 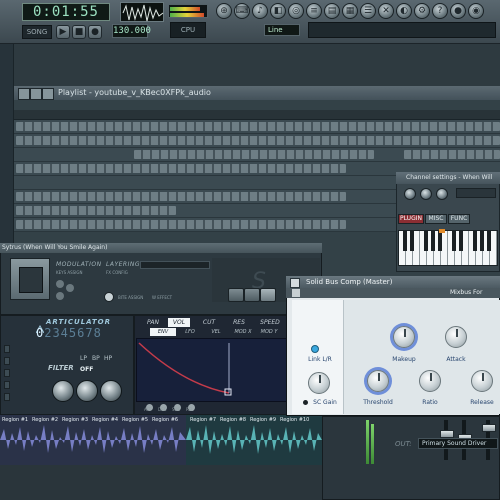 What do you see at coordinates (278, 11) in the screenshot?
I see `step-edit-icon: ◧` at bounding box center [278, 11].